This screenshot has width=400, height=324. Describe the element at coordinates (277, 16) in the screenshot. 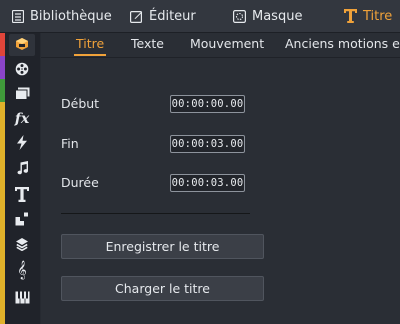

I see `tab-mask-label: Masque` at that location.